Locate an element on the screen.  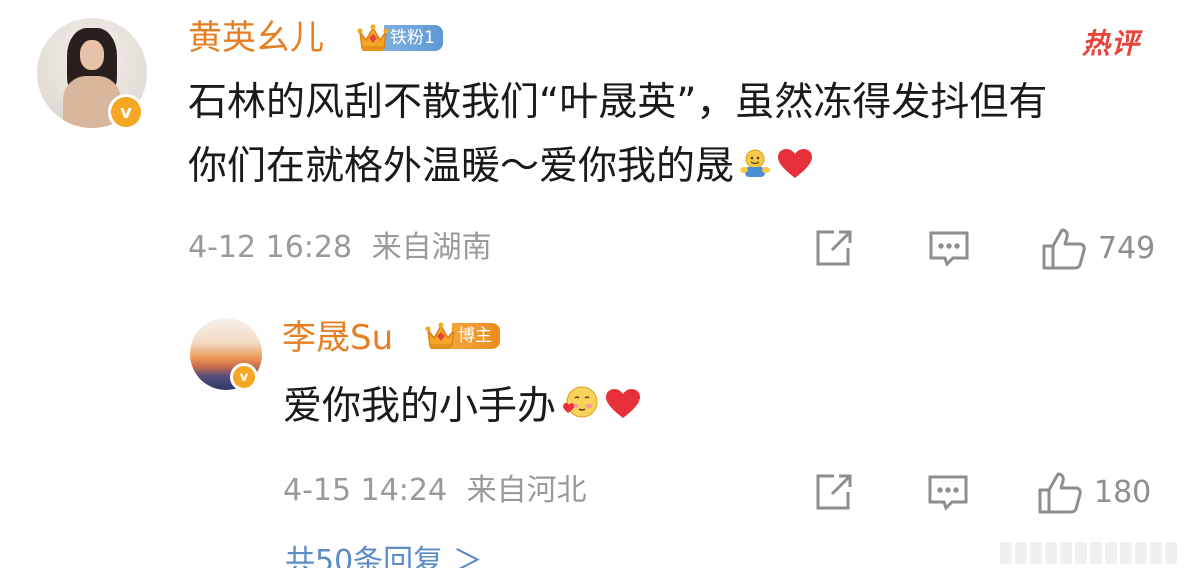
comment-location: 来自湖南 is located at coordinates (431, 247).